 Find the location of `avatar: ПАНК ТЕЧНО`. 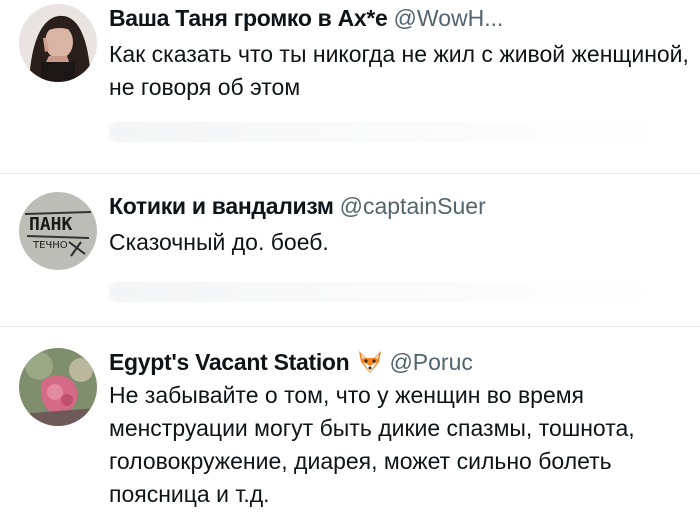

avatar: ПАНК ТЕЧНО is located at coordinates (58, 231).